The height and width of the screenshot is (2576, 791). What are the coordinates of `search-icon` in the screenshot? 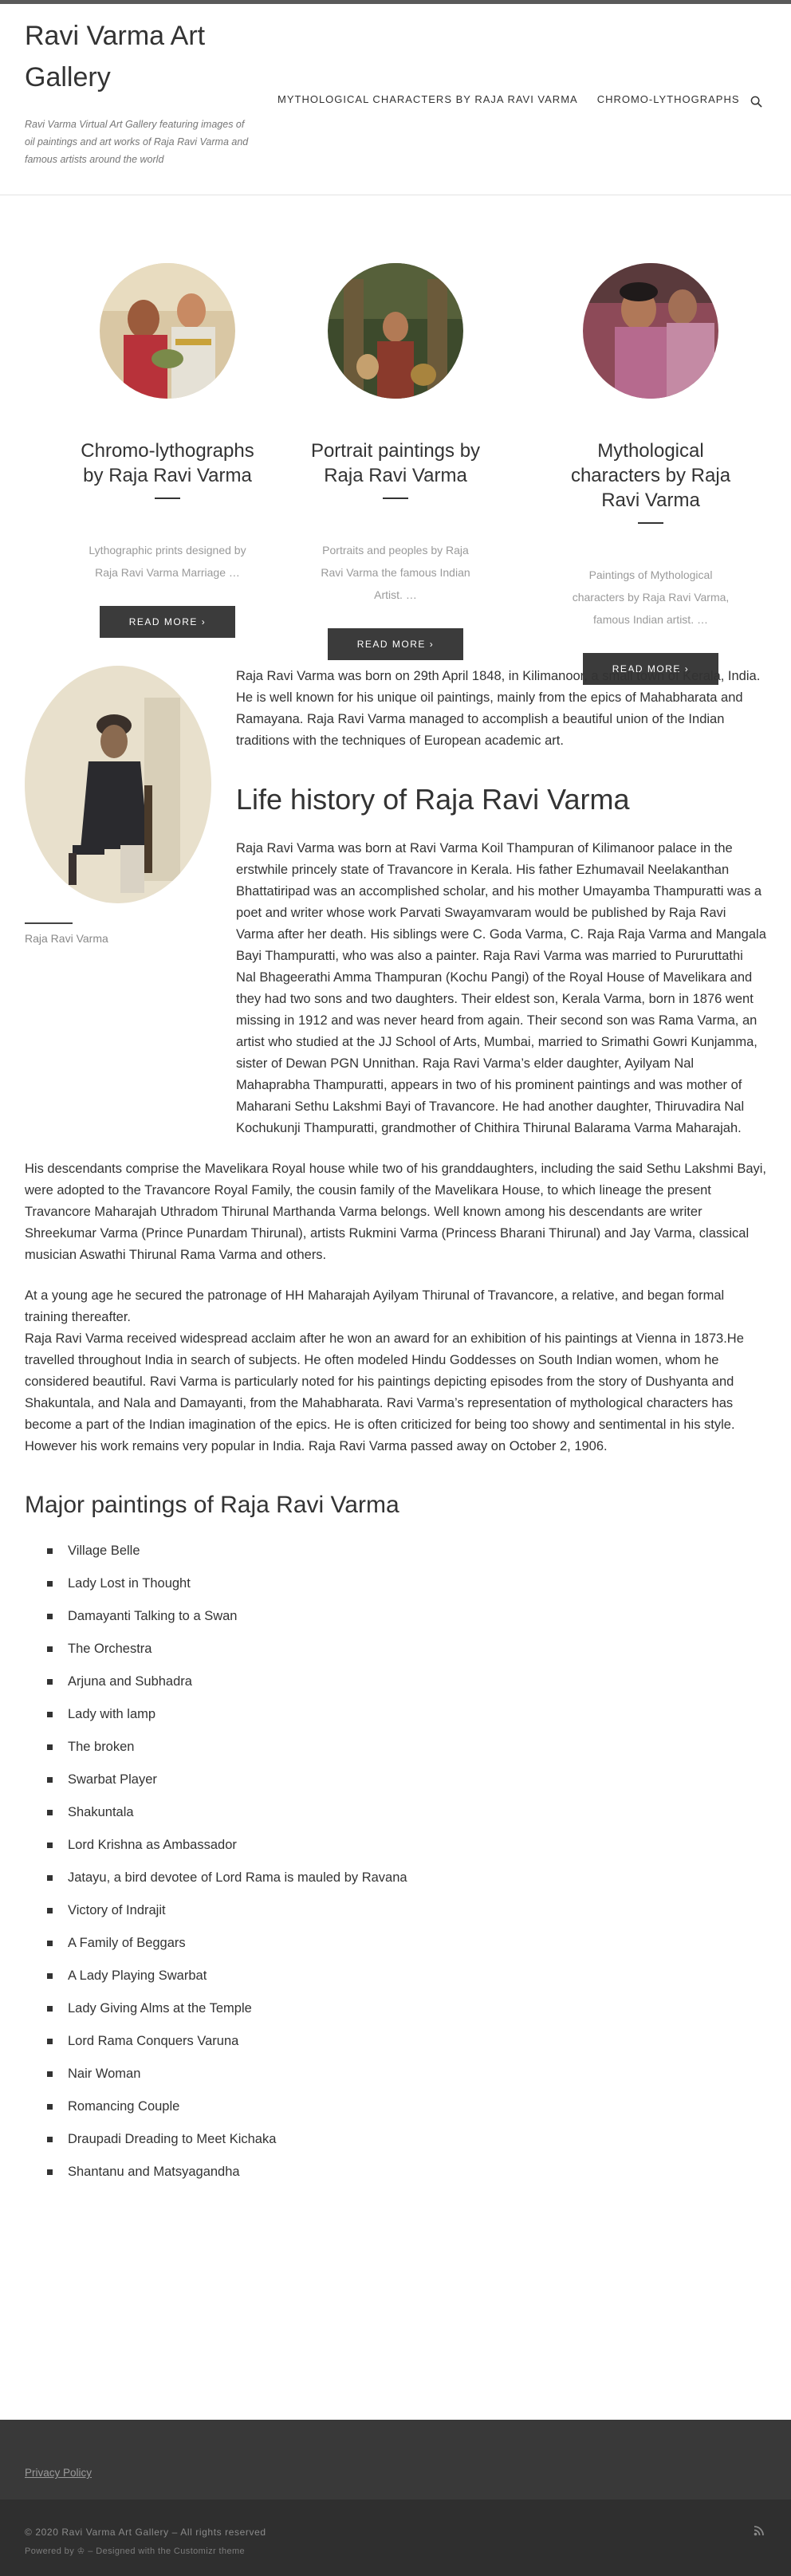 It's located at (756, 102).